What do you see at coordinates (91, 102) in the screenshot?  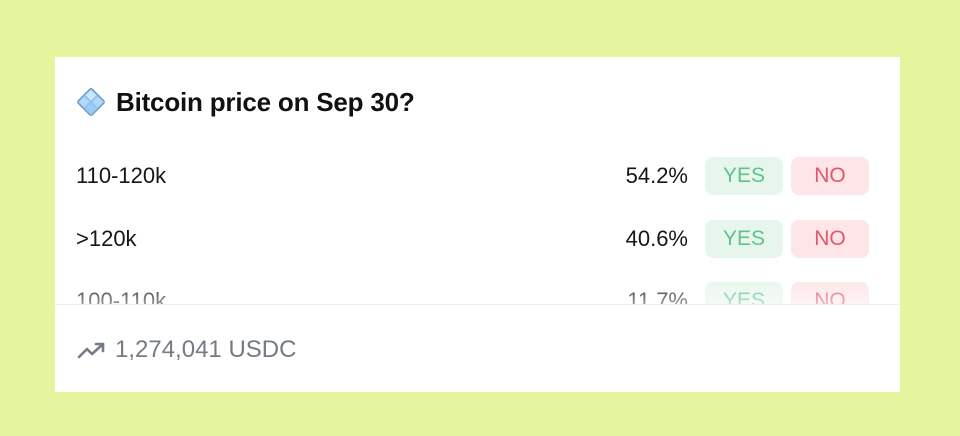 I see `blue-diamond-grid-icon` at bounding box center [91, 102].